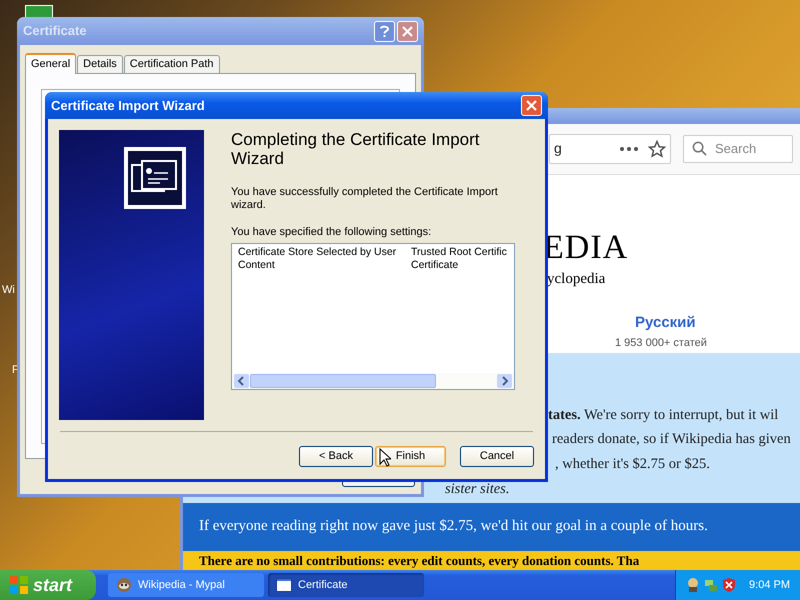 This screenshot has height=600, width=800. Describe the element at coordinates (459, 252) in the screenshot. I see `list-cell: Trusted Root Certific` at that location.